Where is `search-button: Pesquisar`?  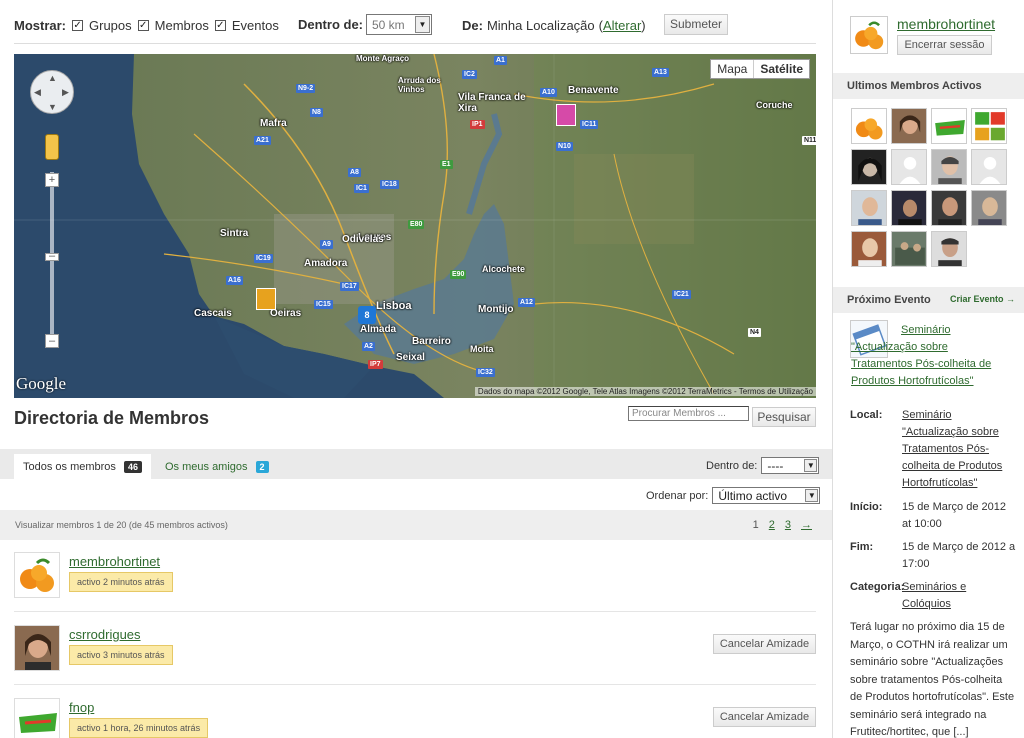 search-button: Pesquisar is located at coordinates (784, 417).